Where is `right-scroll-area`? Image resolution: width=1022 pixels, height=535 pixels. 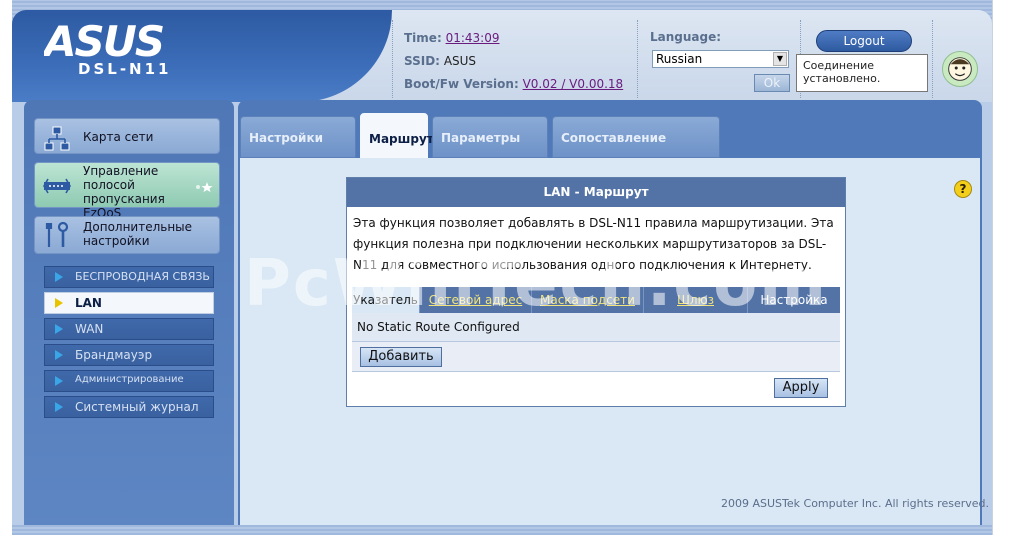 right-scroll-area is located at coordinates (1007, 267).